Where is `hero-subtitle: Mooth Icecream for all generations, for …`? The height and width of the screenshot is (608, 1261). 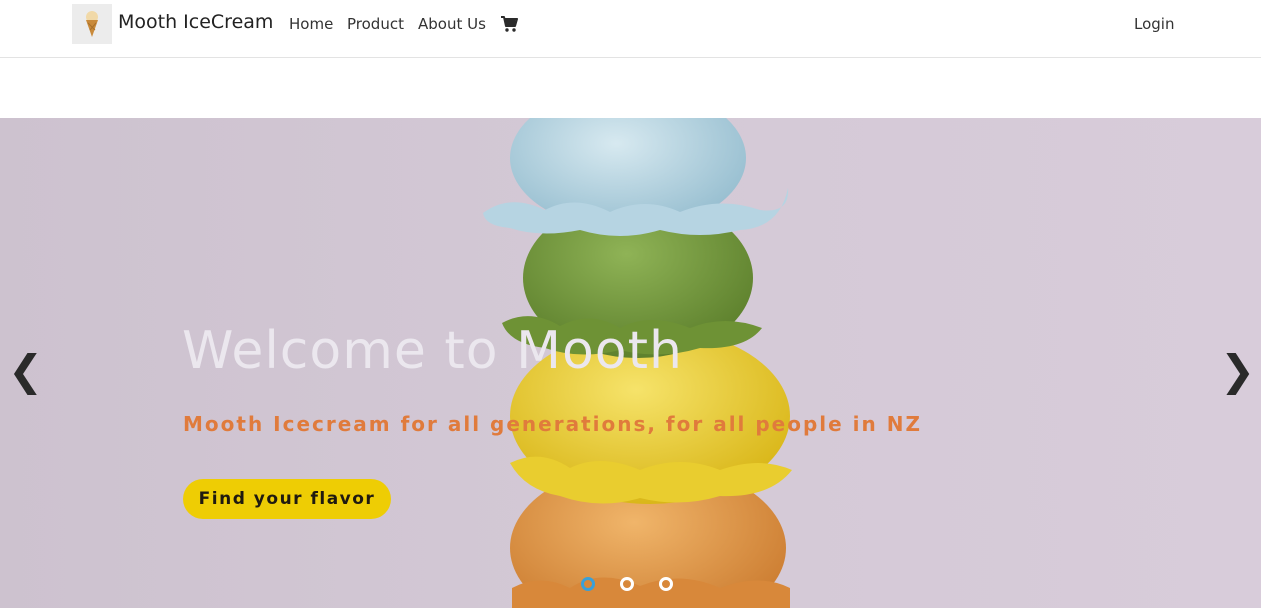
hero-subtitle: Mooth Icecream for all generations, for … is located at coordinates (552, 424).